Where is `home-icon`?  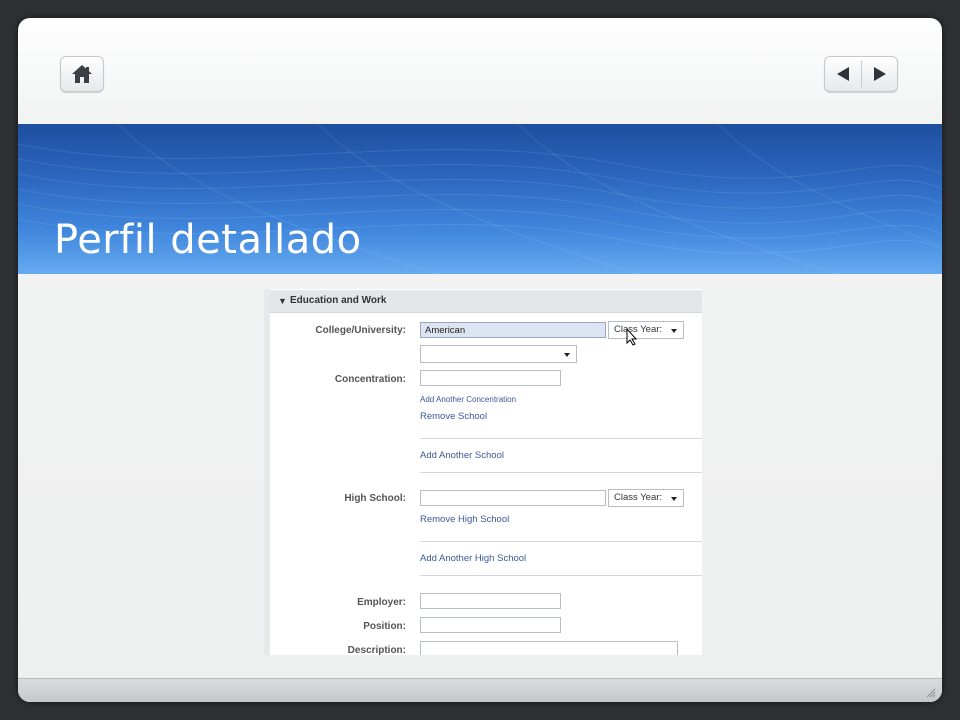 home-icon is located at coordinates (82, 74).